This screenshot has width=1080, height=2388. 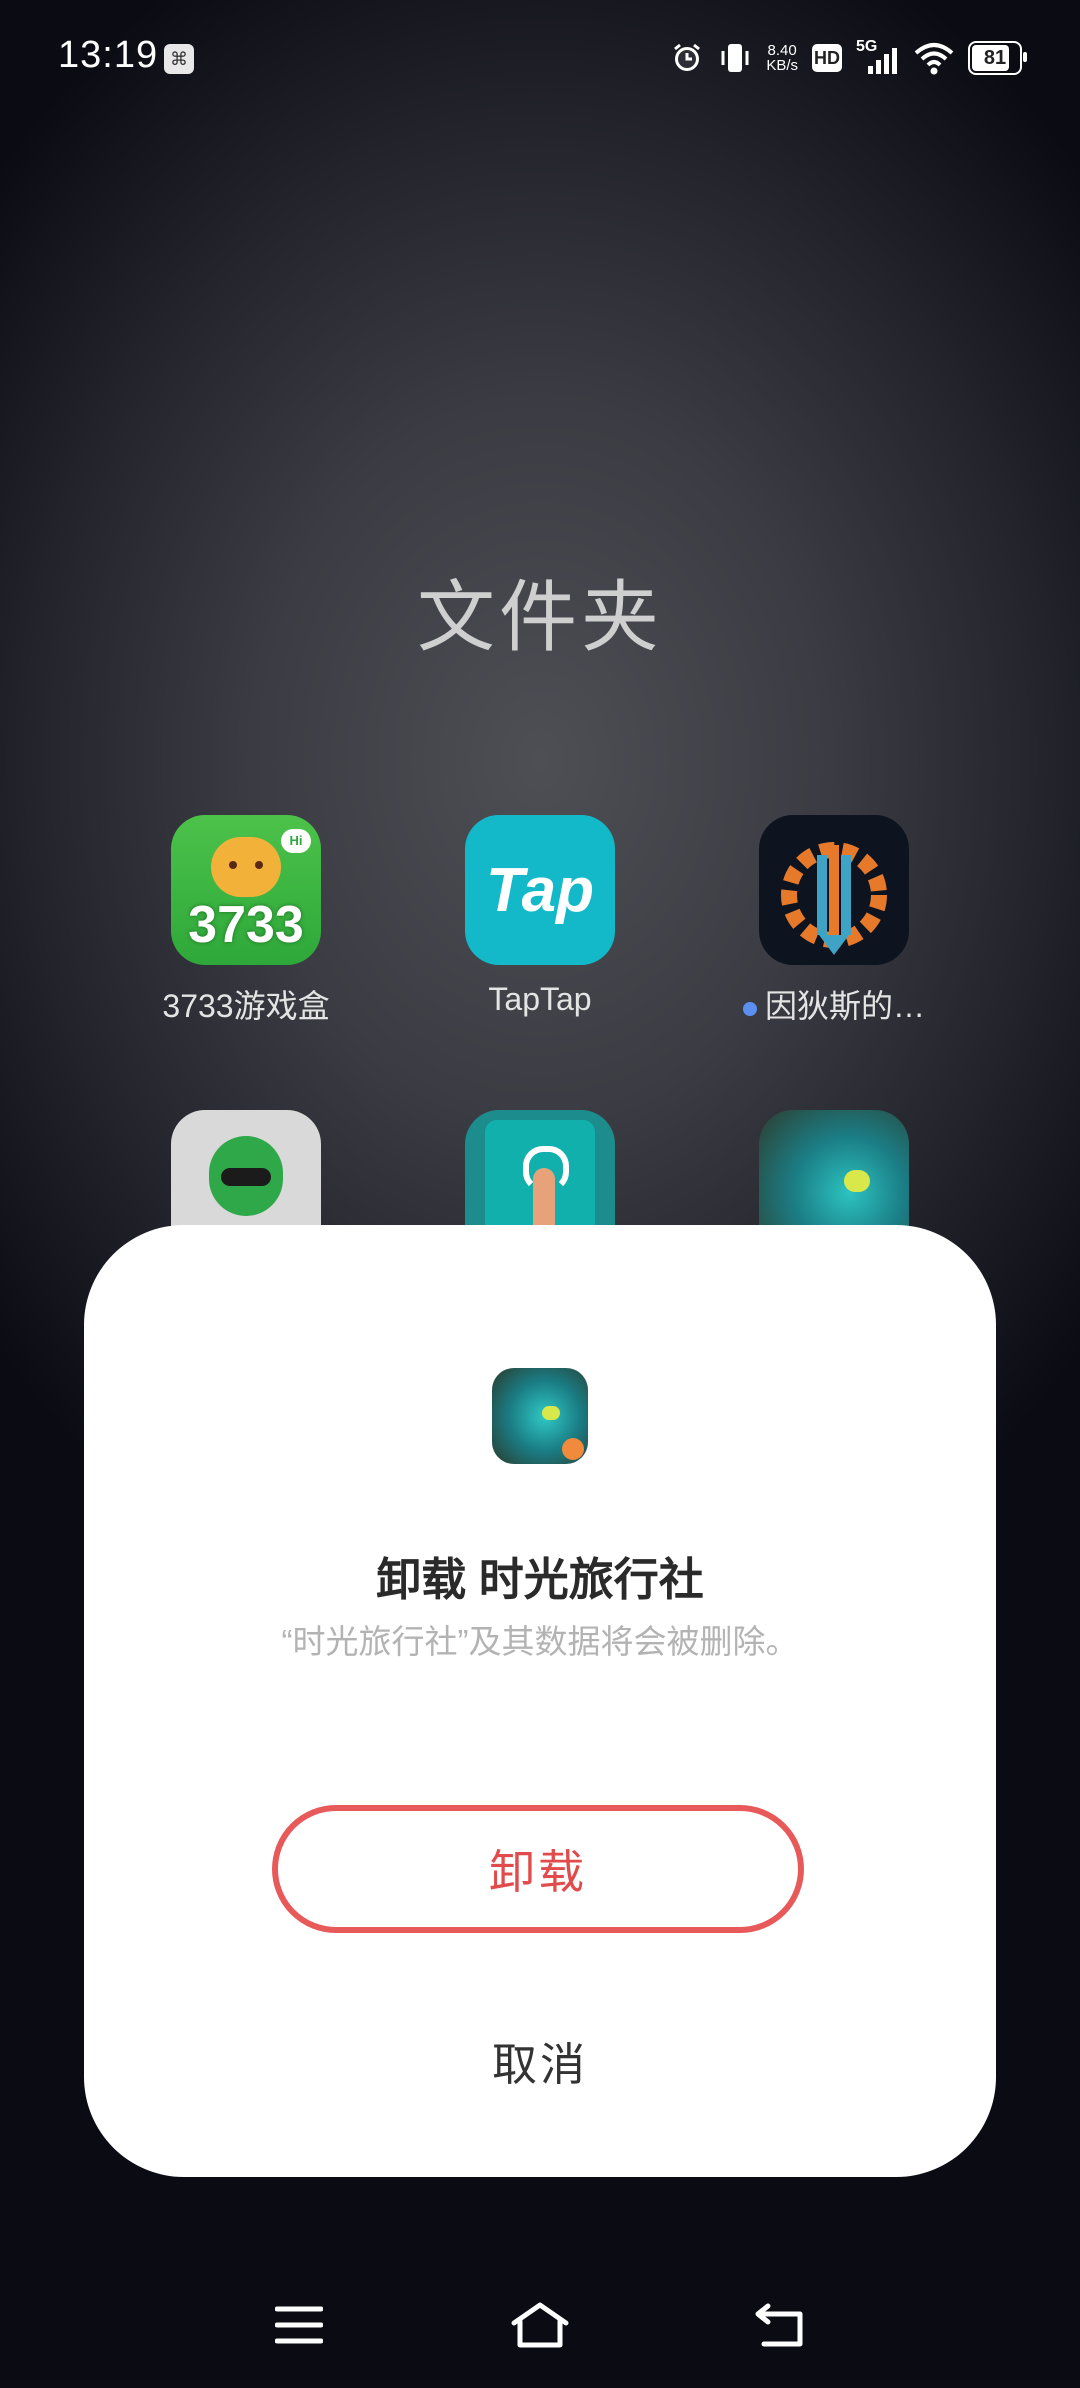 I want to click on folder-title: 文件夹, so click(x=540, y=611).